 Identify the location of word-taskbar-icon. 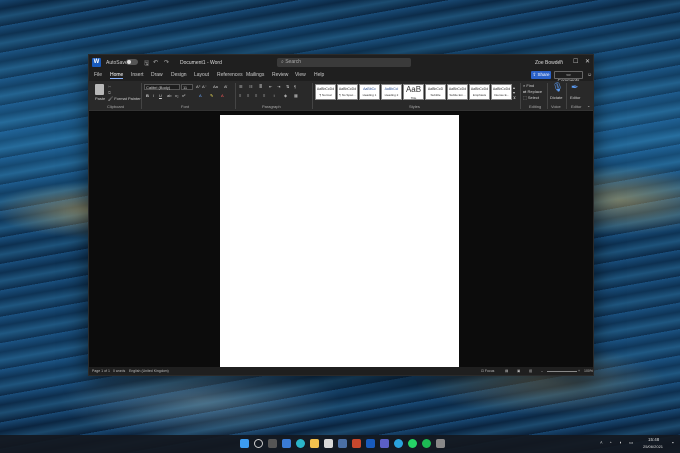
(370, 443).